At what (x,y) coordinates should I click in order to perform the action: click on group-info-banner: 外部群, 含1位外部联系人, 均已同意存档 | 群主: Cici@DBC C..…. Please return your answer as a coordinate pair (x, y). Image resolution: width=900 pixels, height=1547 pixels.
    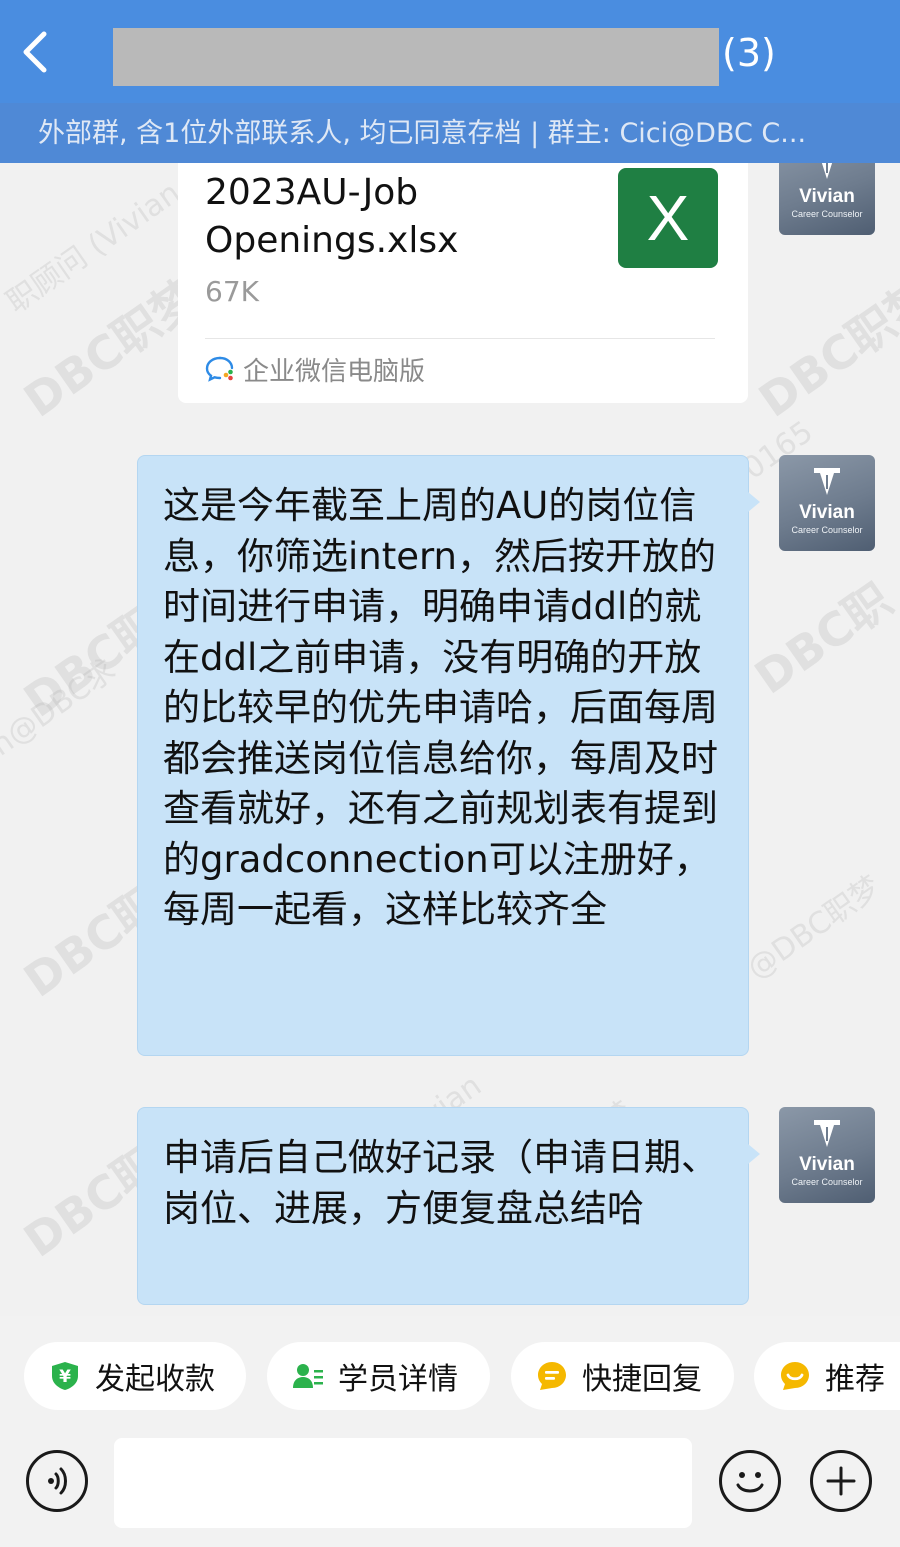
    Looking at the image, I should click on (450, 133).